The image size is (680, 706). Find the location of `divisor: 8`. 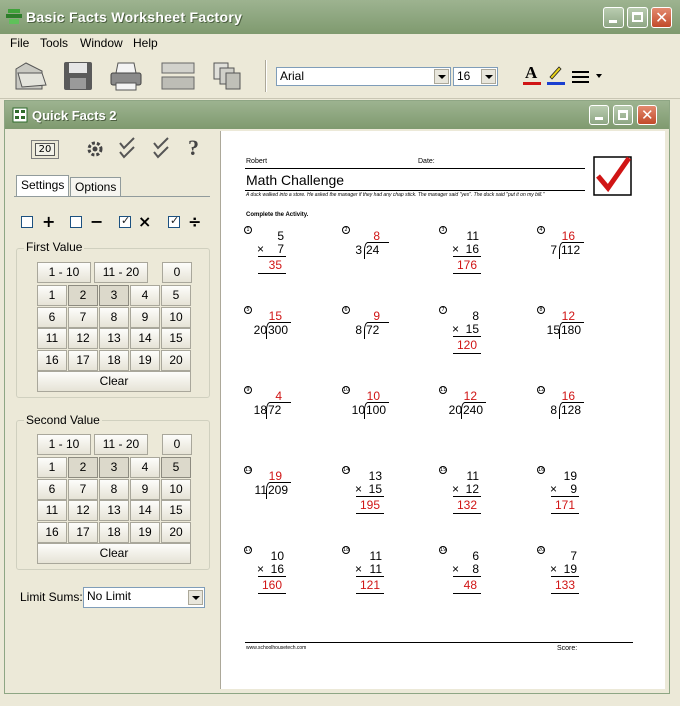

divisor: 8 is located at coordinates (553, 410).